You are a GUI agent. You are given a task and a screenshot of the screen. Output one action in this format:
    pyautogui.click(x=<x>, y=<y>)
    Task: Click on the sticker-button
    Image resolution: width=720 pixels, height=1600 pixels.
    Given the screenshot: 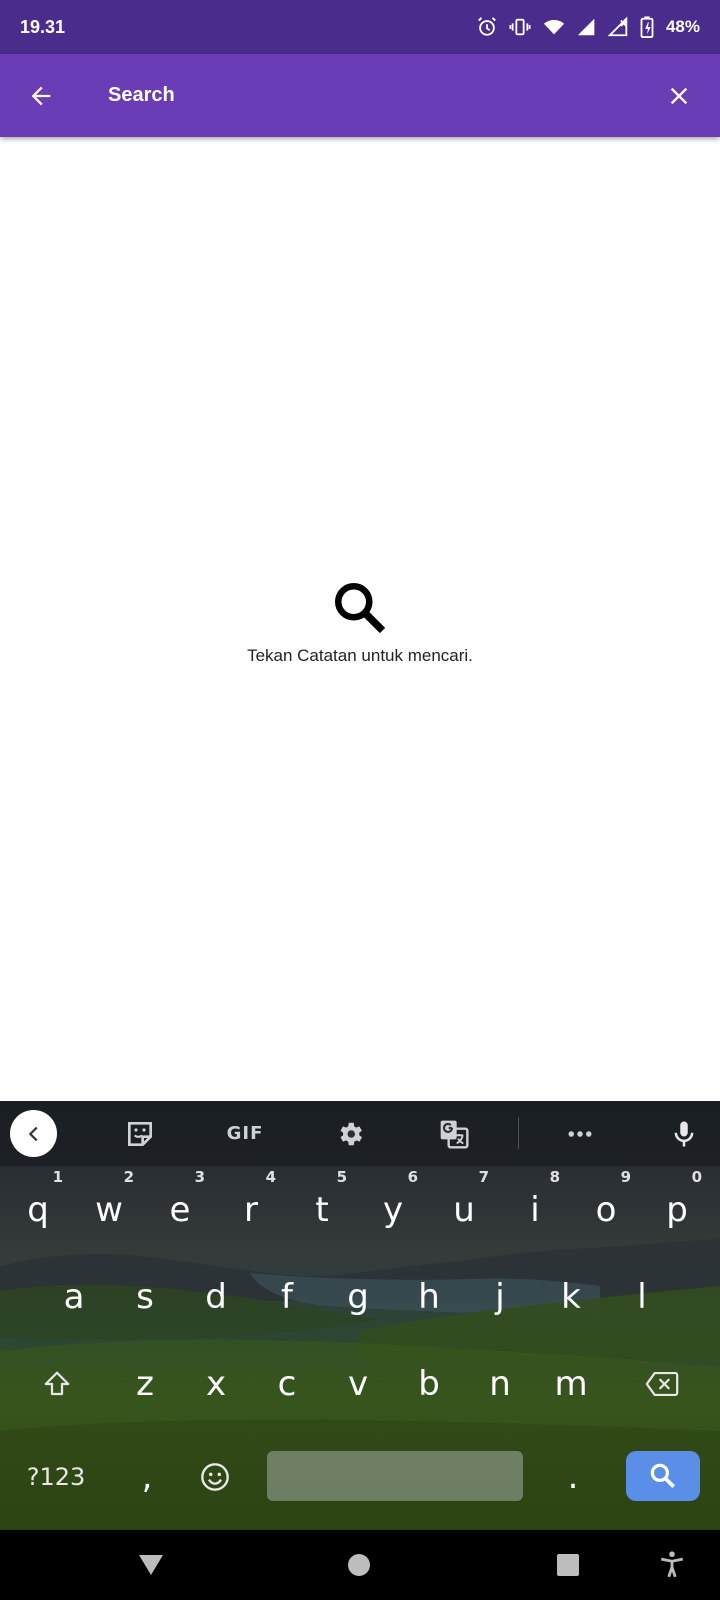 What is the action you would take?
    pyautogui.click(x=140, y=1133)
    